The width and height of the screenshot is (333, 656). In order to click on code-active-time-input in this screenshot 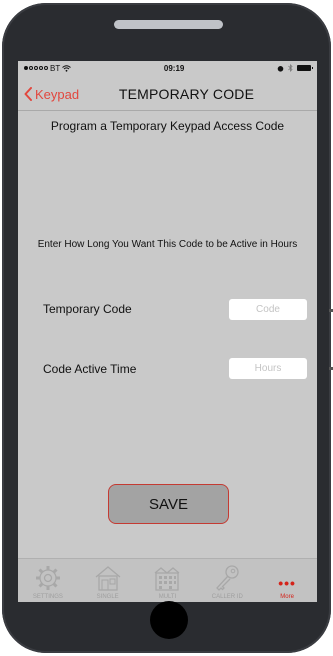, I will do `click(268, 368)`.